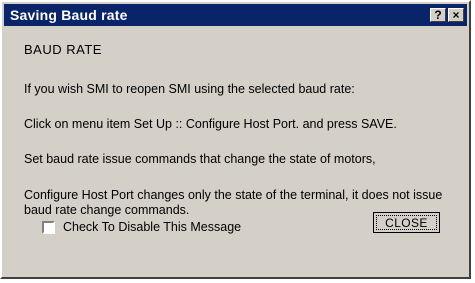 The image size is (475, 283). Describe the element at coordinates (456, 15) in the screenshot. I see `close-icon: ×` at that location.